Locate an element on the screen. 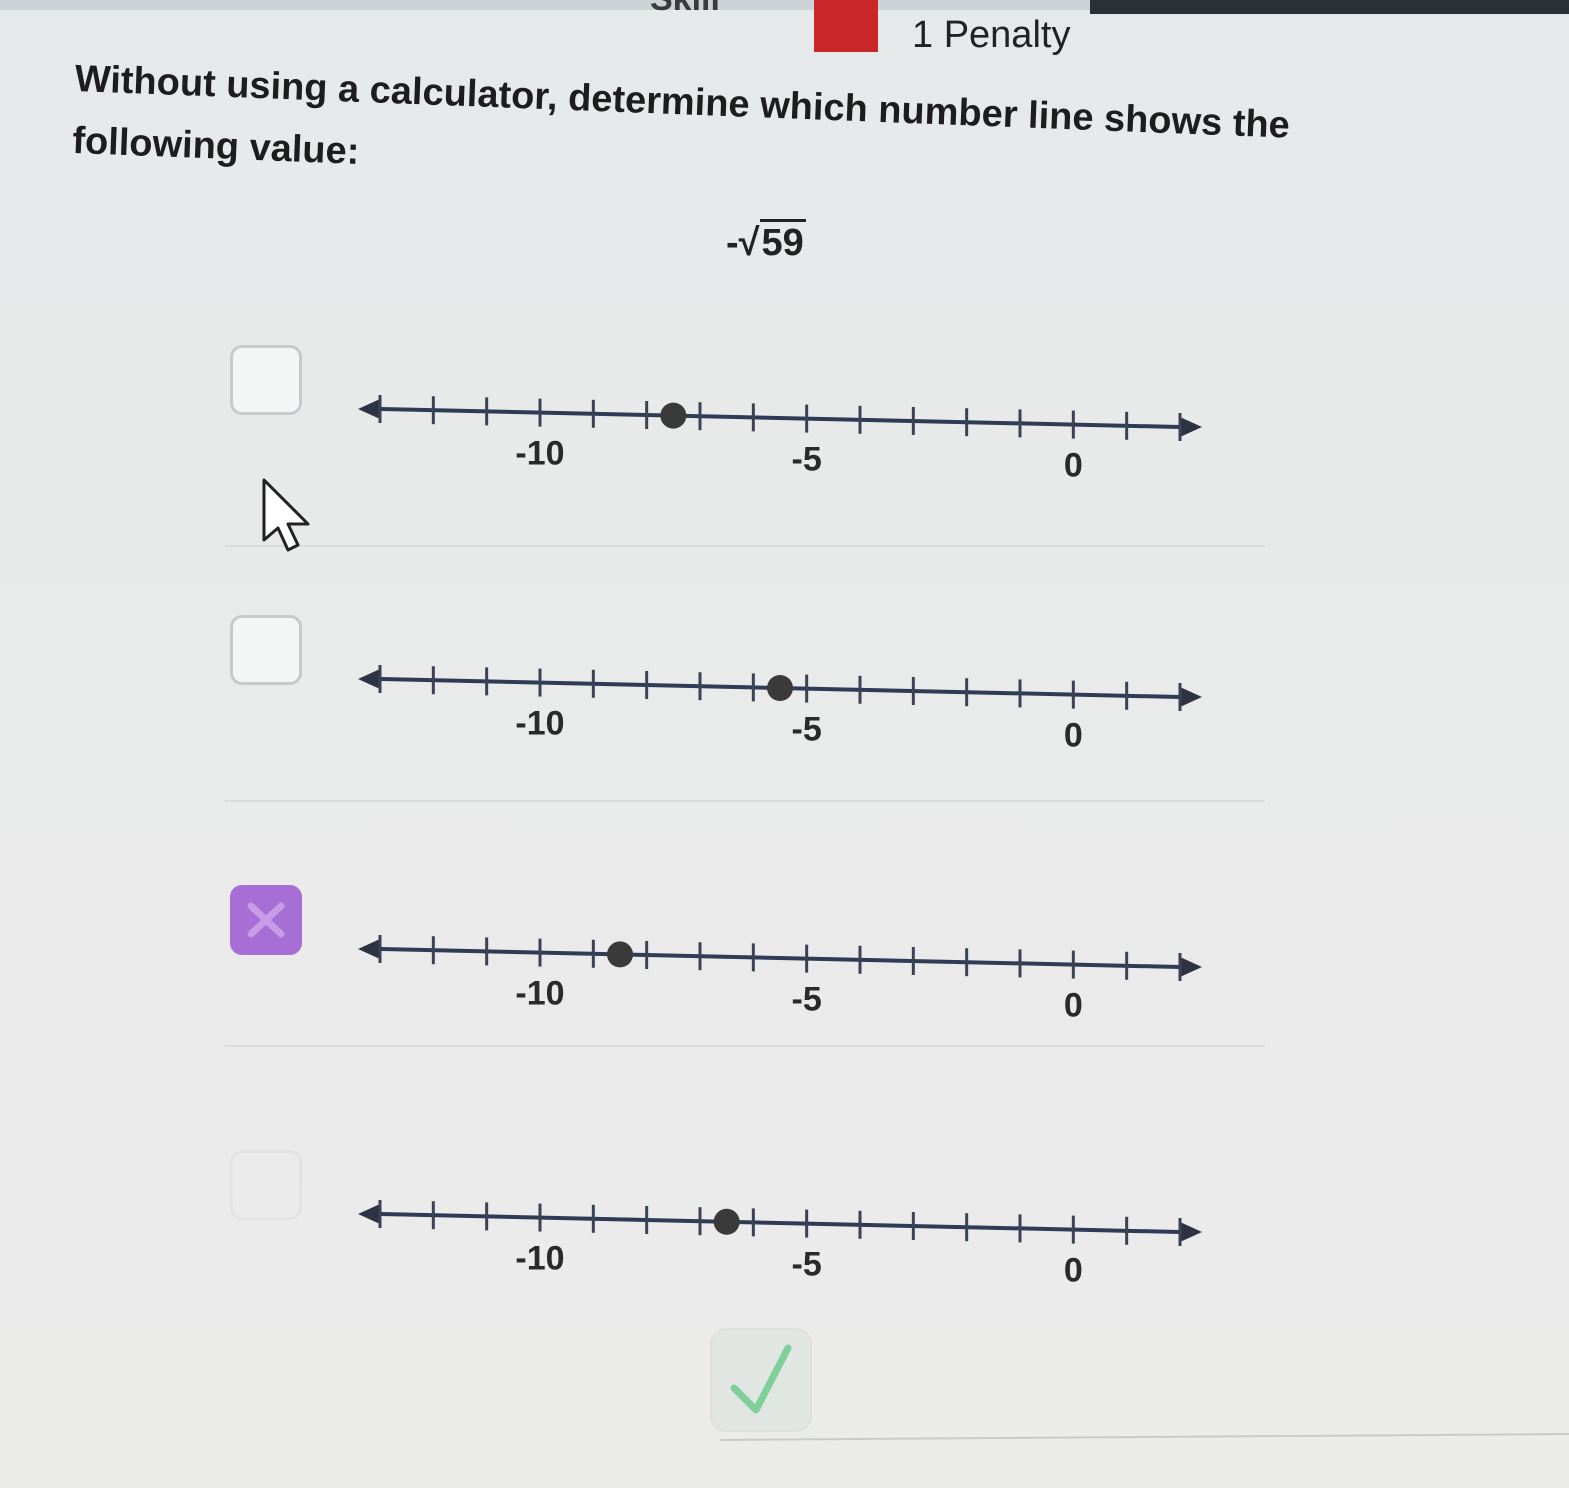 Image resolution: width=1569 pixels, height=1488 pixels. number-line-2: -10 -5 0 is located at coordinates (780, 710).